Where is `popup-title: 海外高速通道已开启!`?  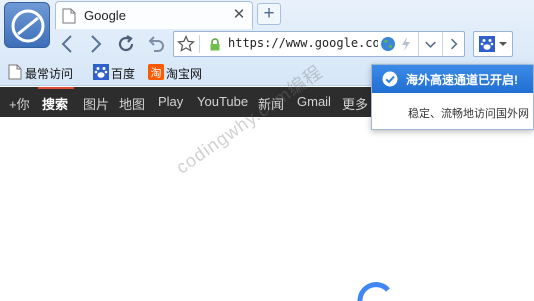 popup-title: 海外高速通道已开启! is located at coordinates (462, 80).